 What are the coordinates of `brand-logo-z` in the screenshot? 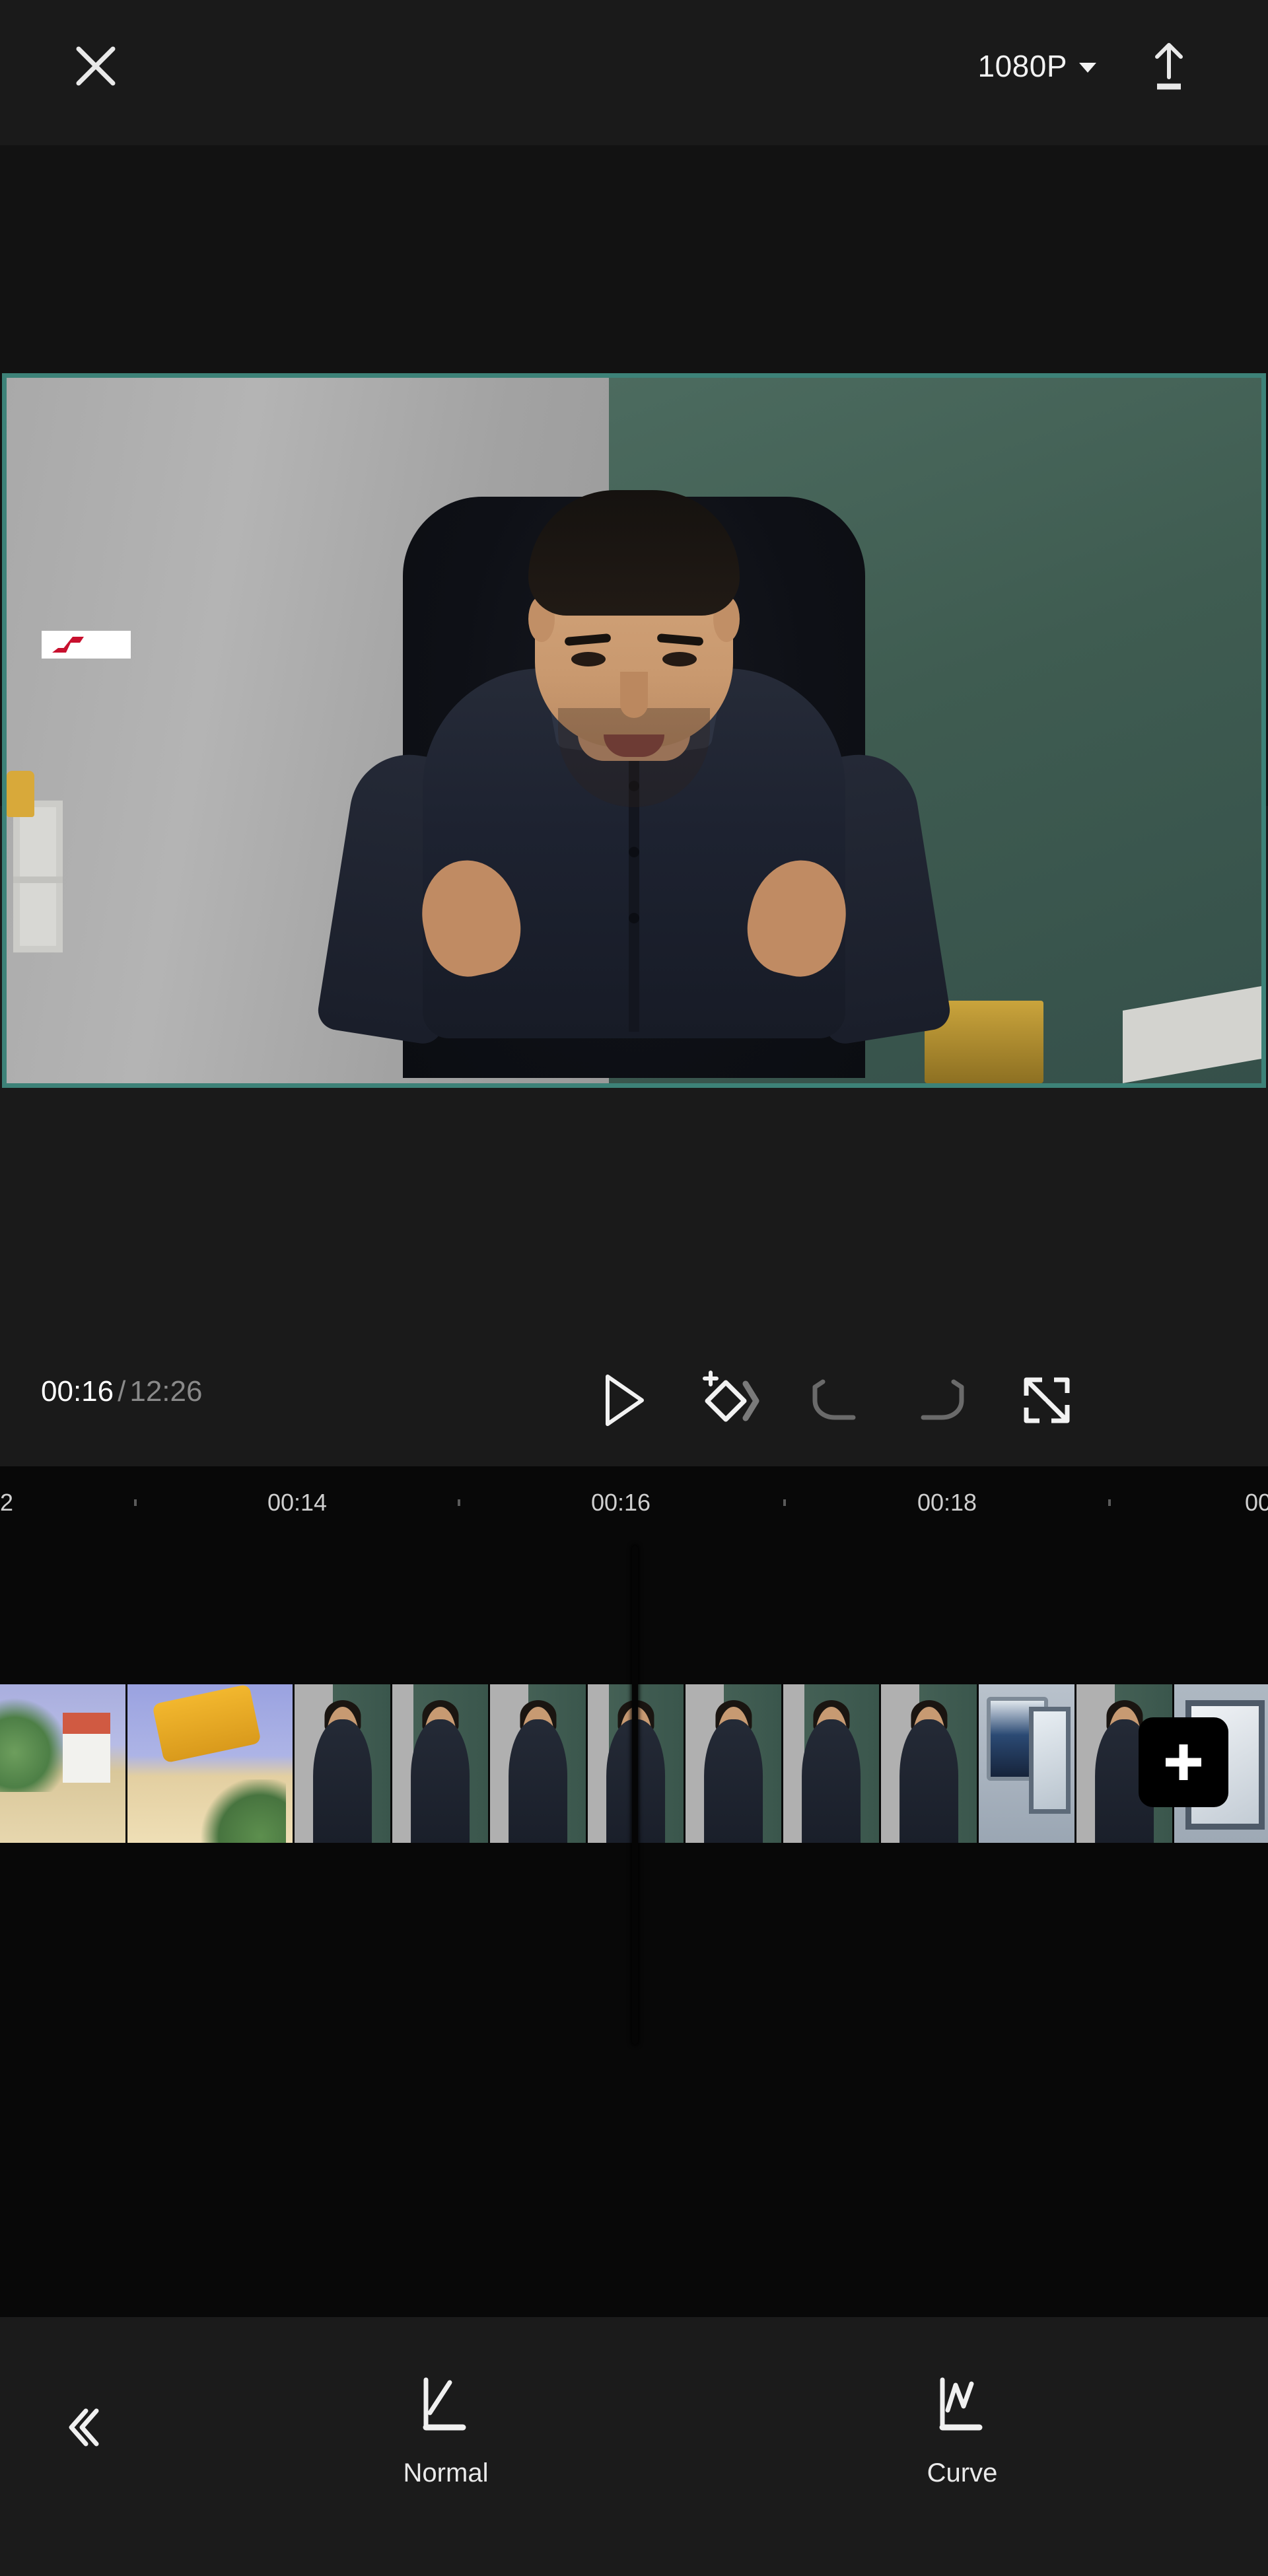 It's located at (86, 645).